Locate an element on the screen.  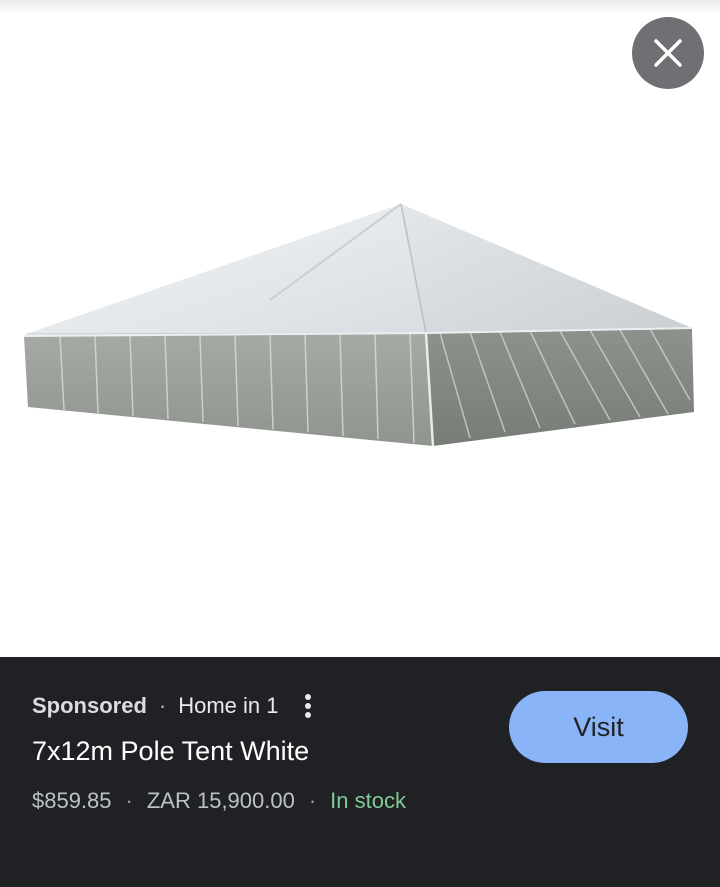
merchant-name: Home in 1 is located at coordinates (228, 706).